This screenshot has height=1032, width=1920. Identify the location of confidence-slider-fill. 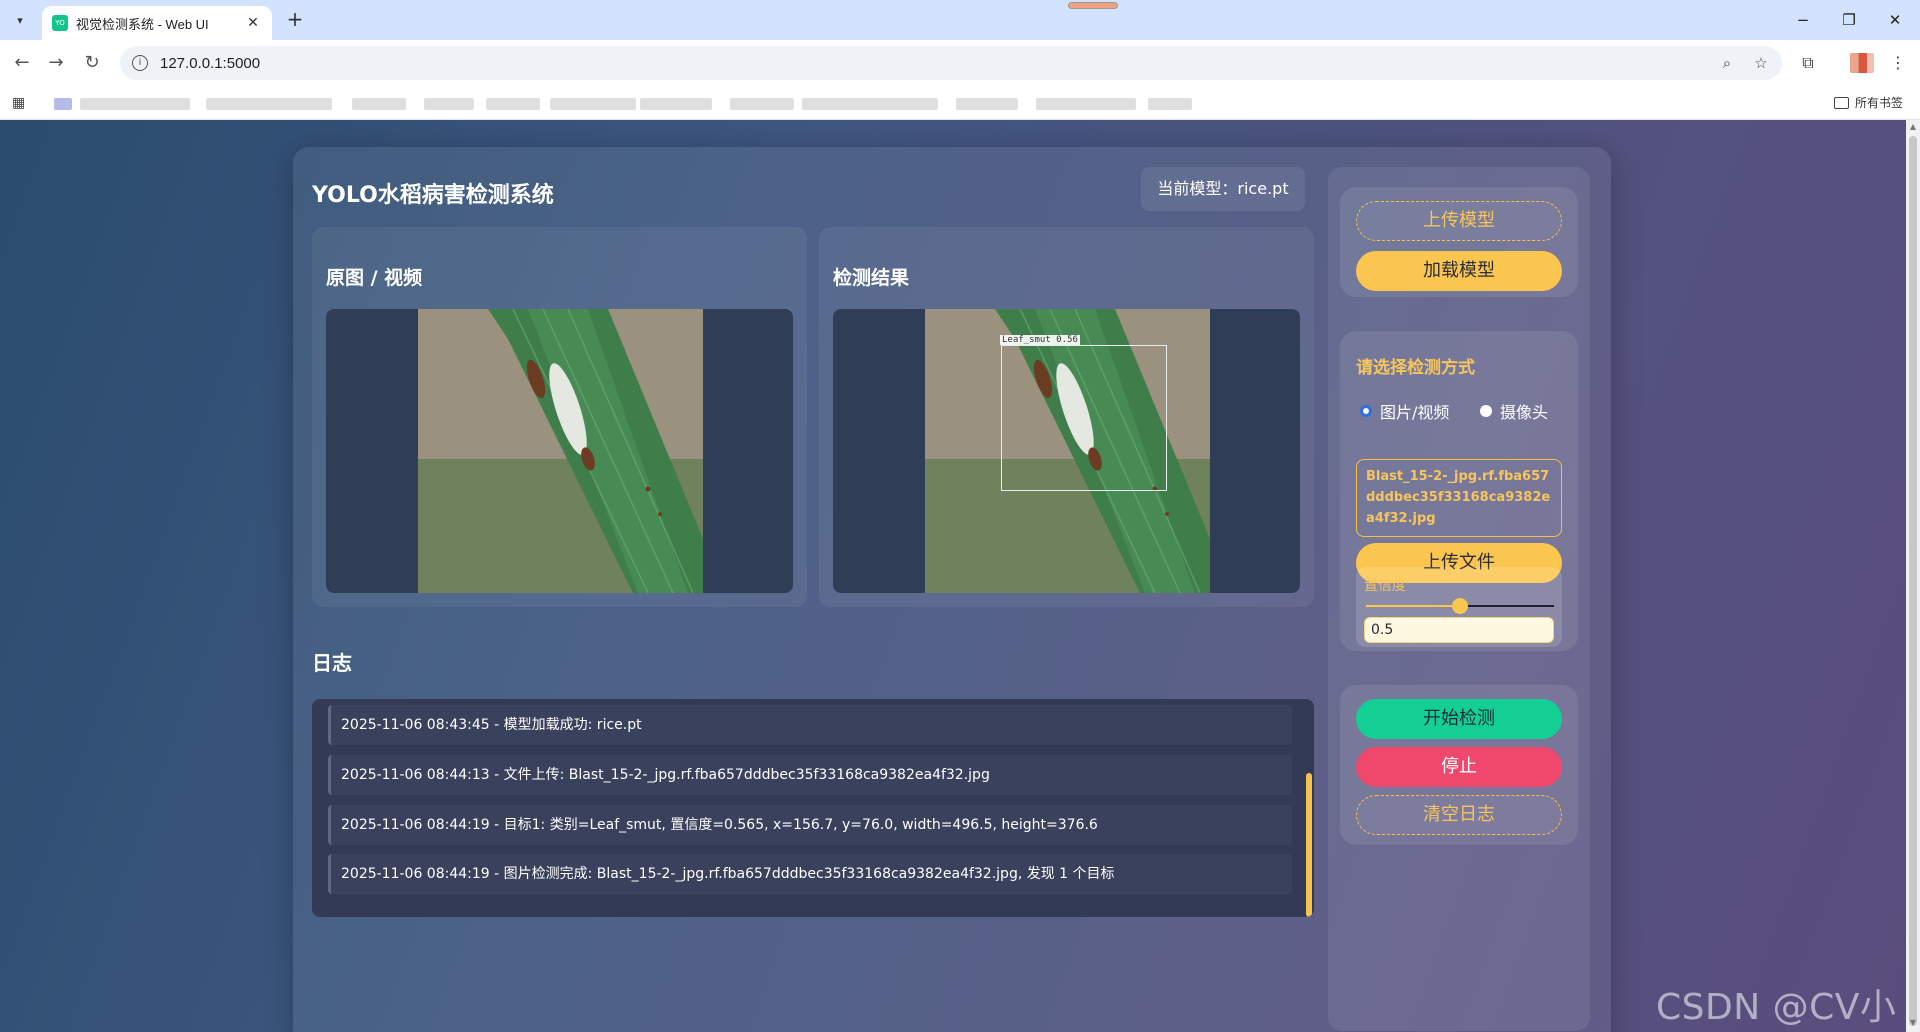
(1413, 606).